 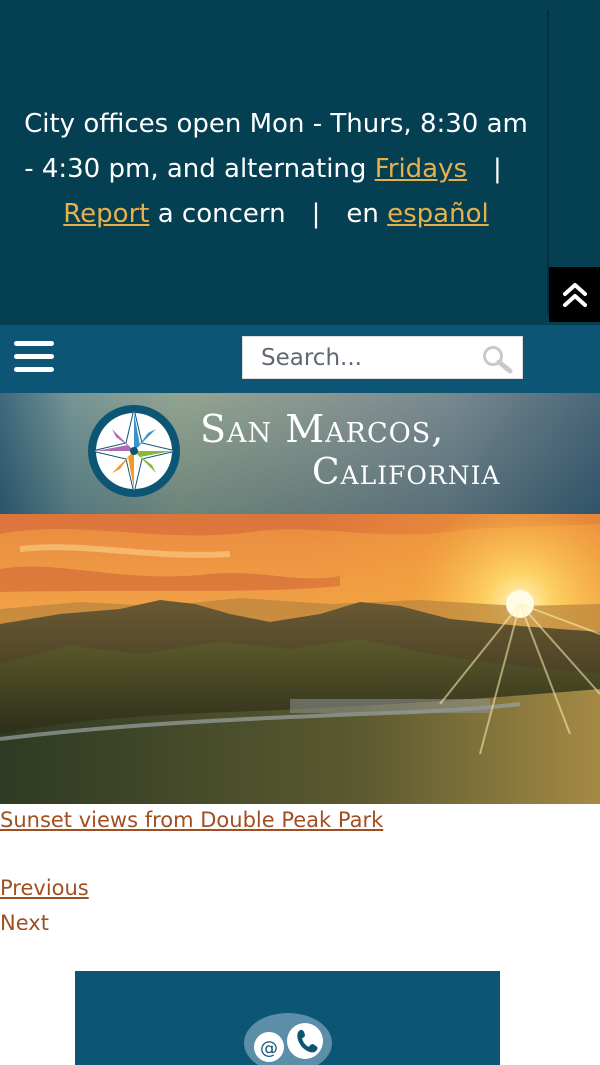 What do you see at coordinates (34, 357) in the screenshot?
I see `hamburger-menu-icon` at bounding box center [34, 357].